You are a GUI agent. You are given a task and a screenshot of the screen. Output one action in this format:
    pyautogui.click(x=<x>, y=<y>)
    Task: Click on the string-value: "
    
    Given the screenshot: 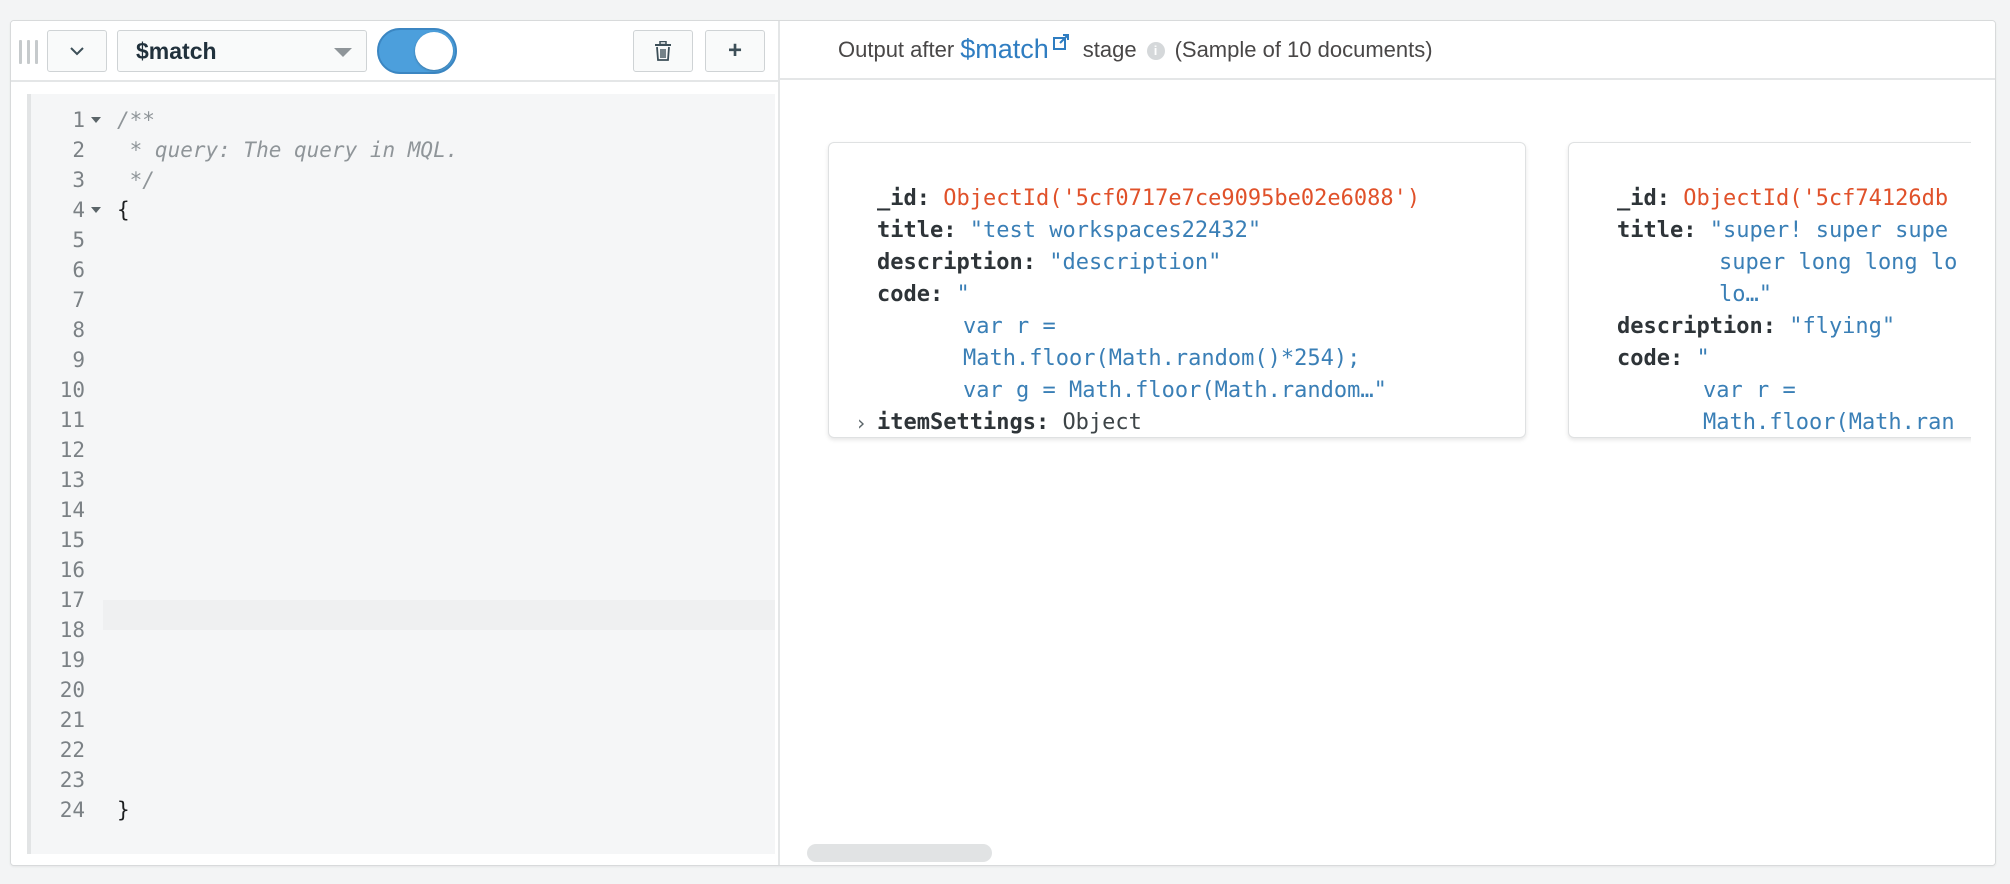 What is the action you would take?
    pyautogui.click(x=963, y=294)
    